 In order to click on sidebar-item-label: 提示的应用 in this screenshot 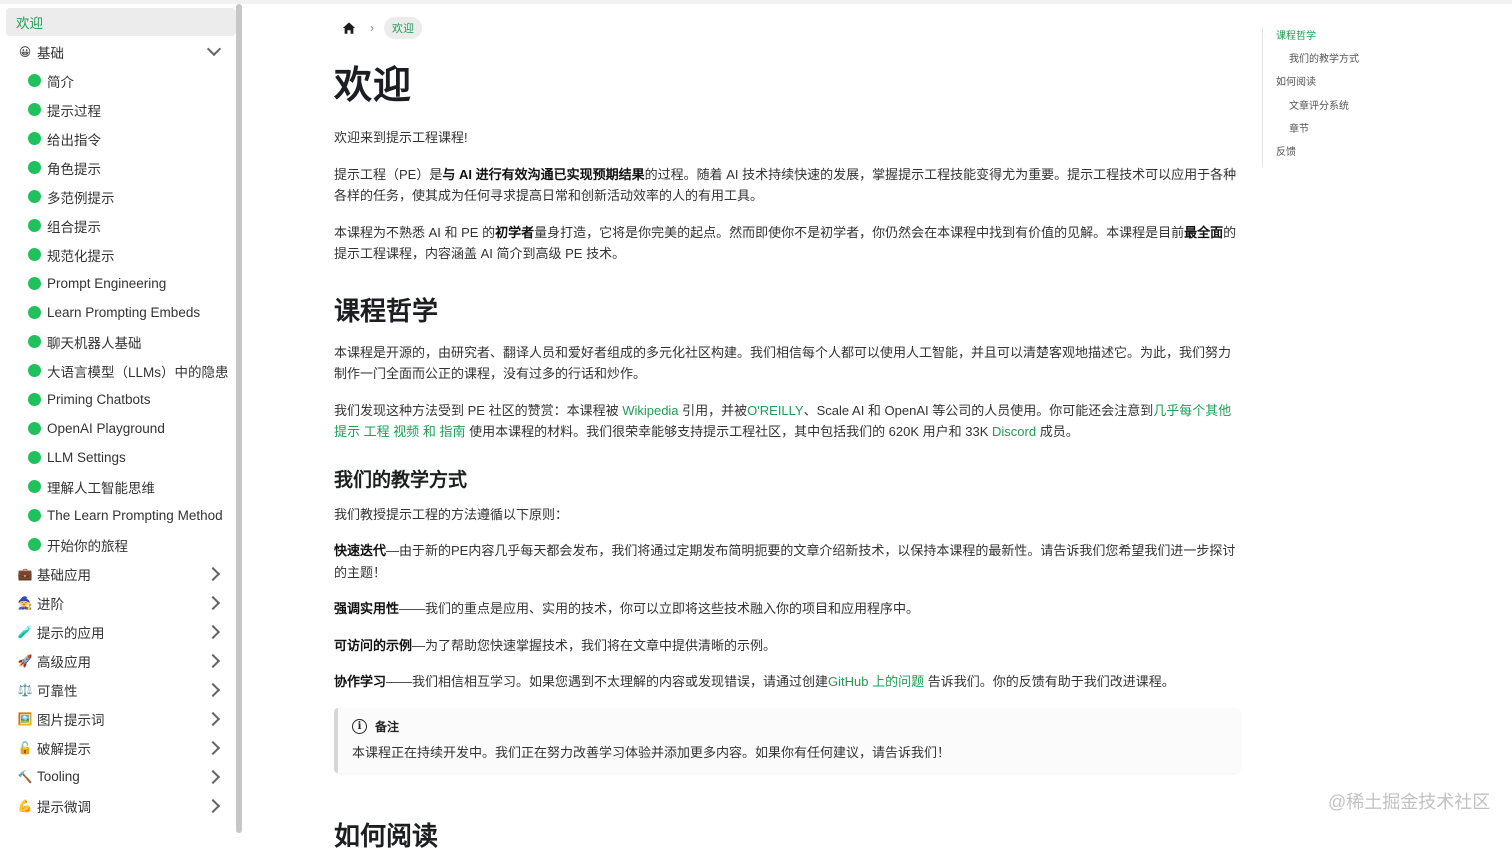, I will do `click(71, 633)`.